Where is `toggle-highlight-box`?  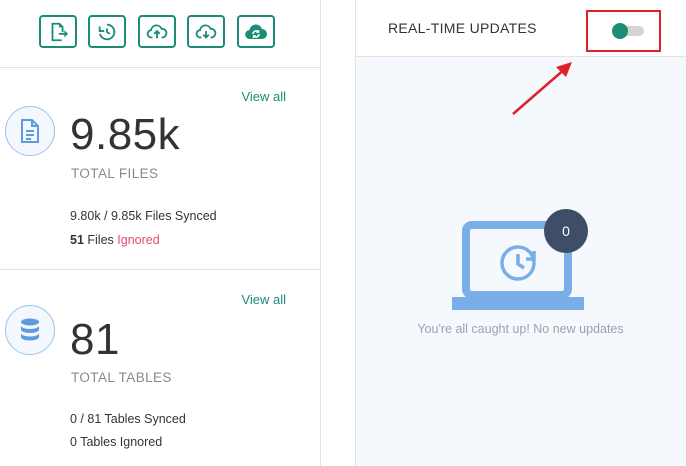 toggle-highlight-box is located at coordinates (623, 31).